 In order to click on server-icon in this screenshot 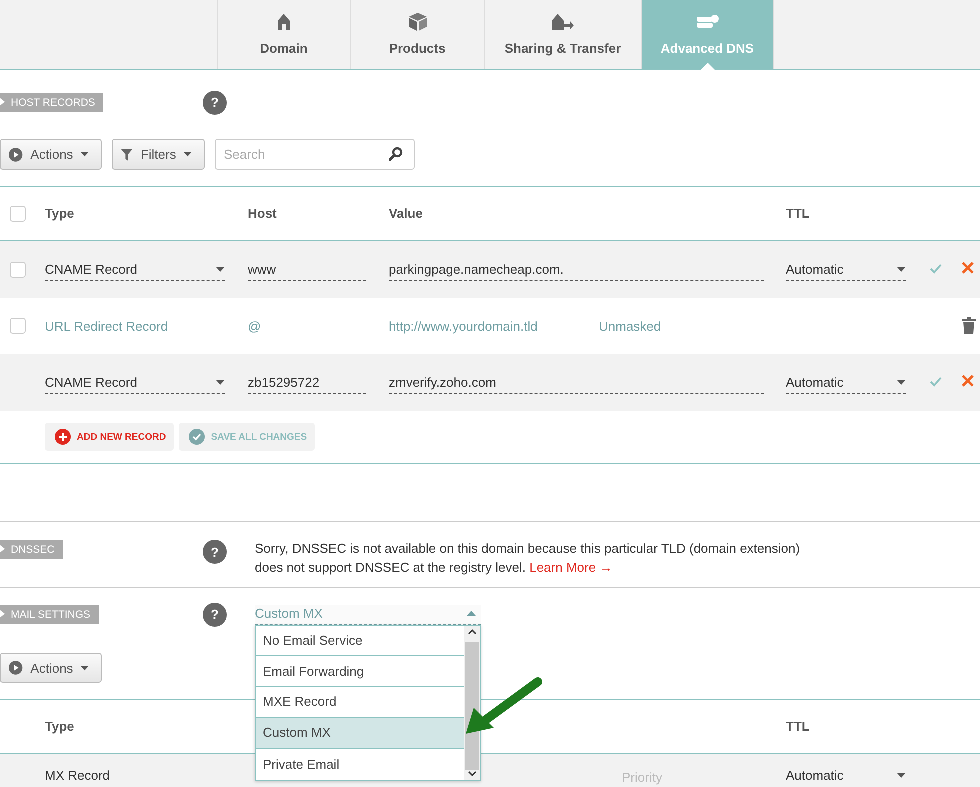, I will do `click(708, 22)`.